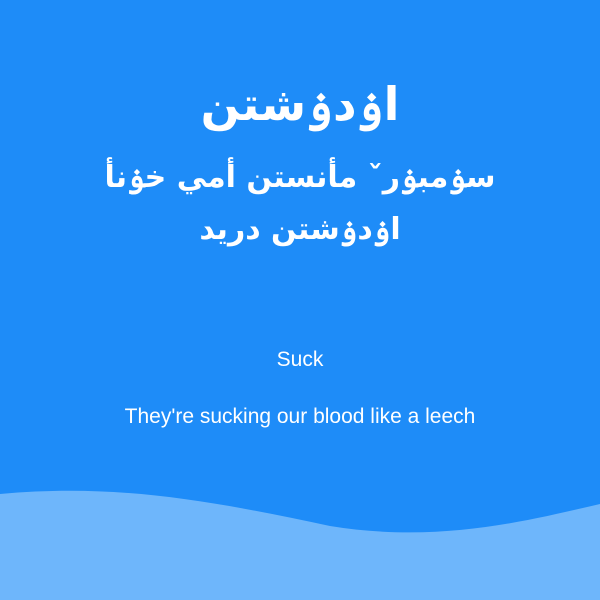  Describe the element at coordinates (300, 203) in the screenshot. I see `card-subtitle: سۏمبۏرˇ مأنستن أمي خۏنأ اۏدۏشتن دريد` at that location.